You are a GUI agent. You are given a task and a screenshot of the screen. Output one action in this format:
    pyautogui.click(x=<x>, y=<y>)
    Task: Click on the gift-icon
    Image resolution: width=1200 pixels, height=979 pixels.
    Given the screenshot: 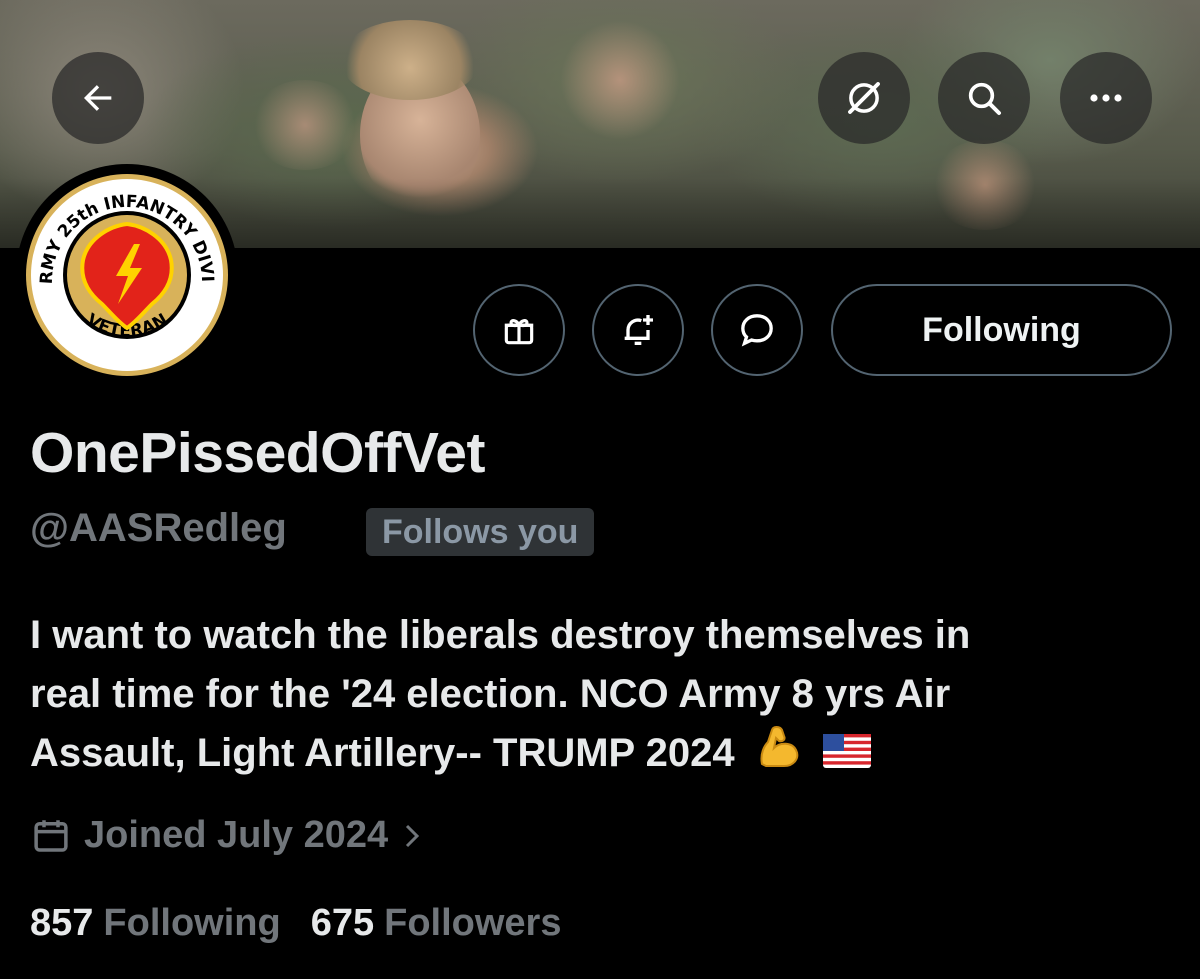 What is the action you would take?
    pyautogui.click(x=519, y=332)
    